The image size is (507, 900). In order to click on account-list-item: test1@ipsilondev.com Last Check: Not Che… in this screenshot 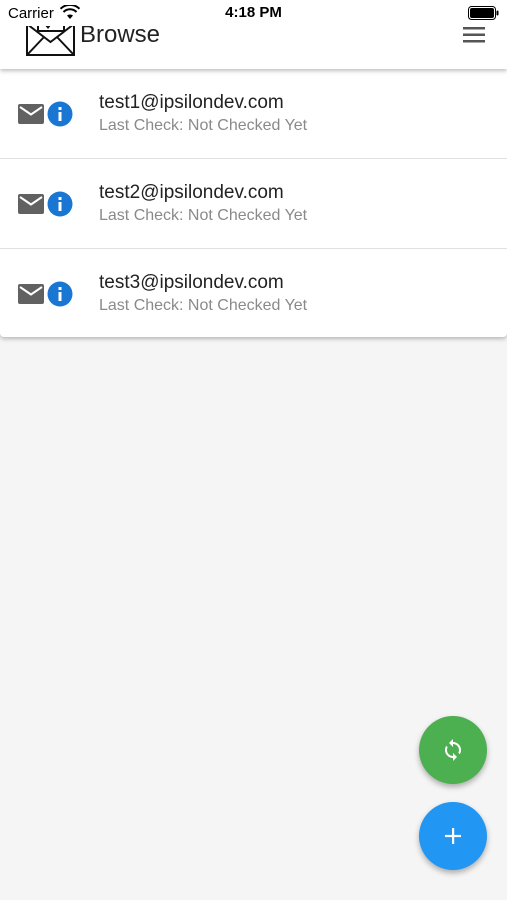, I will do `click(253, 114)`.